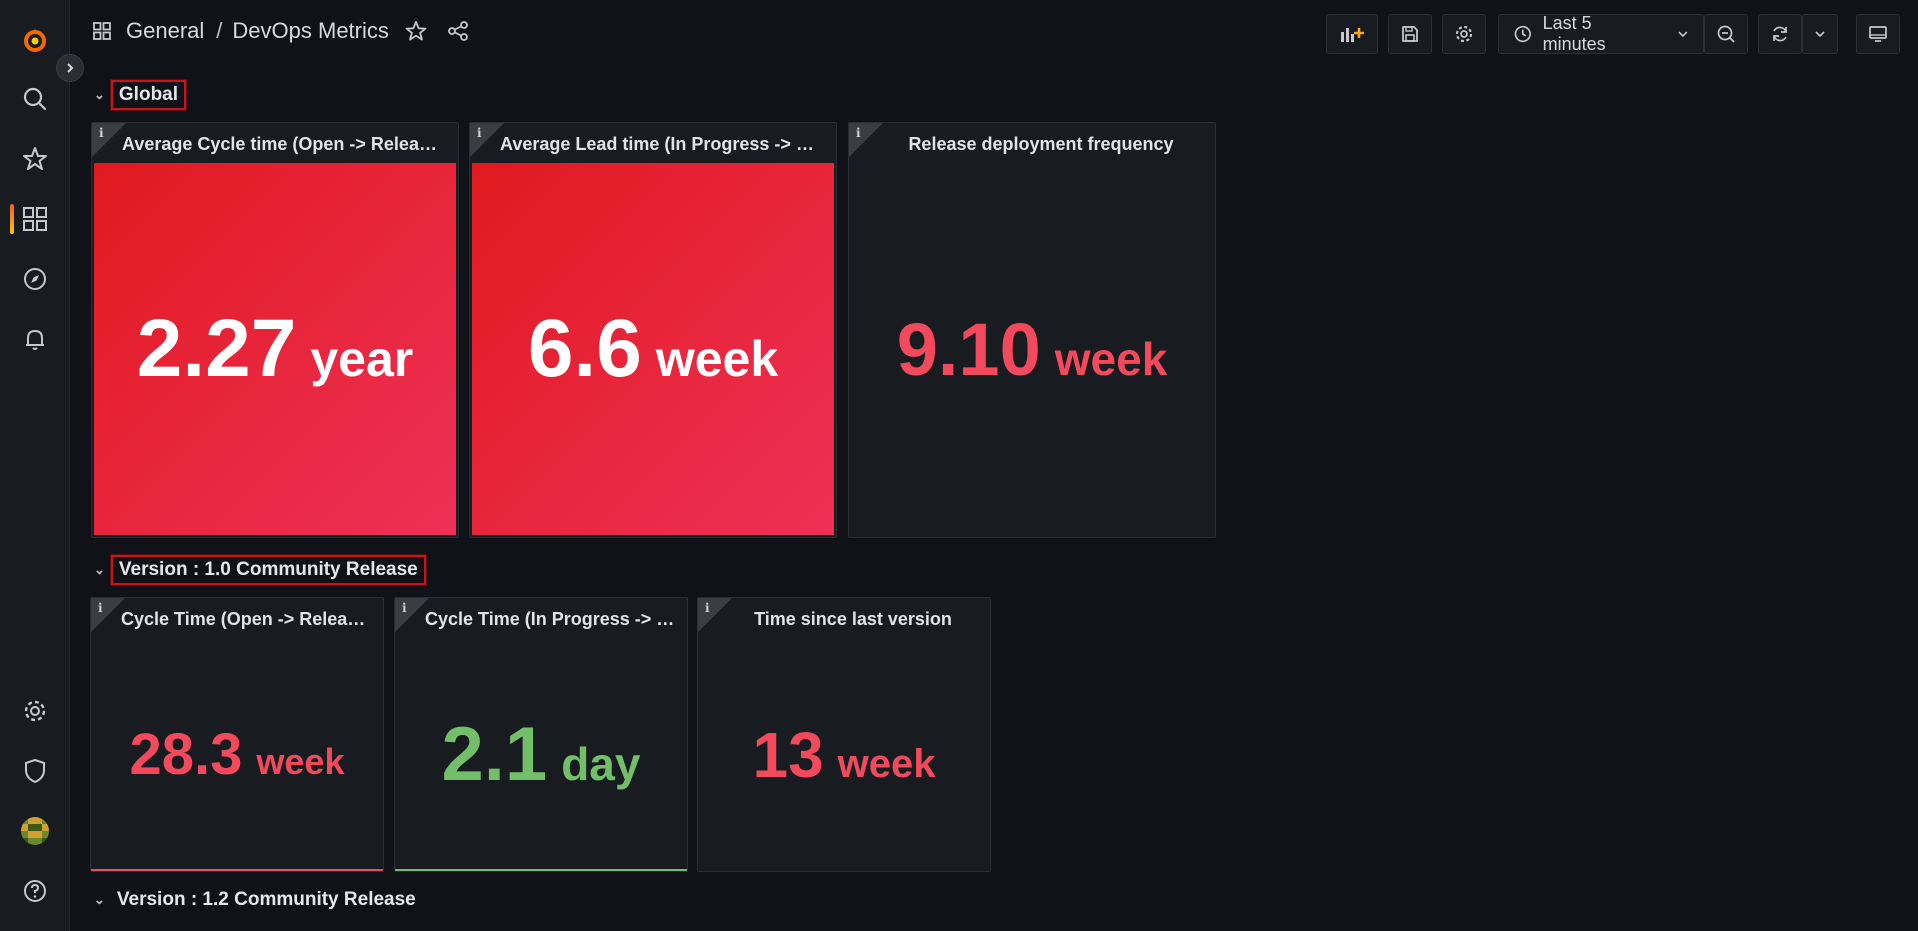 The width and height of the screenshot is (1918, 931). What do you see at coordinates (35, 219) in the screenshot?
I see `dashboards-icon` at bounding box center [35, 219].